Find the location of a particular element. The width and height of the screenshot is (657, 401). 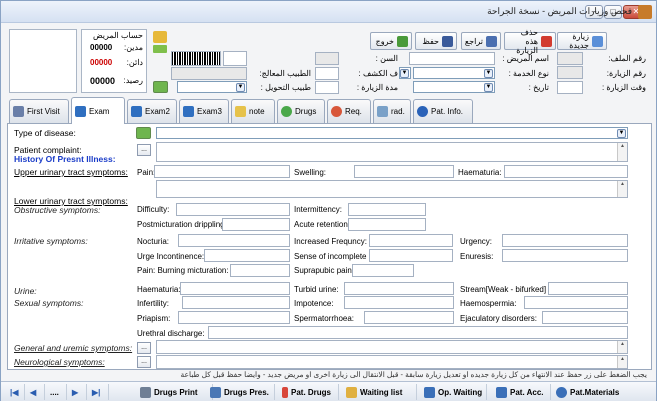

increased-frequency-field is located at coordinates (411, 240).